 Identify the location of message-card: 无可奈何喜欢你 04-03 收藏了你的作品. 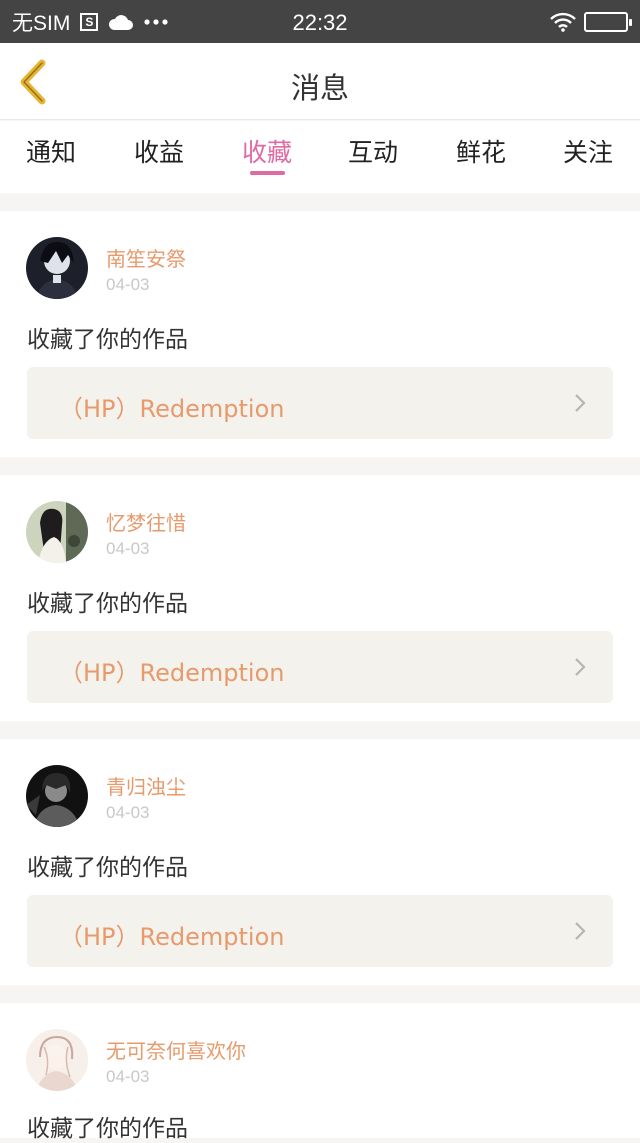
(320, 1072).